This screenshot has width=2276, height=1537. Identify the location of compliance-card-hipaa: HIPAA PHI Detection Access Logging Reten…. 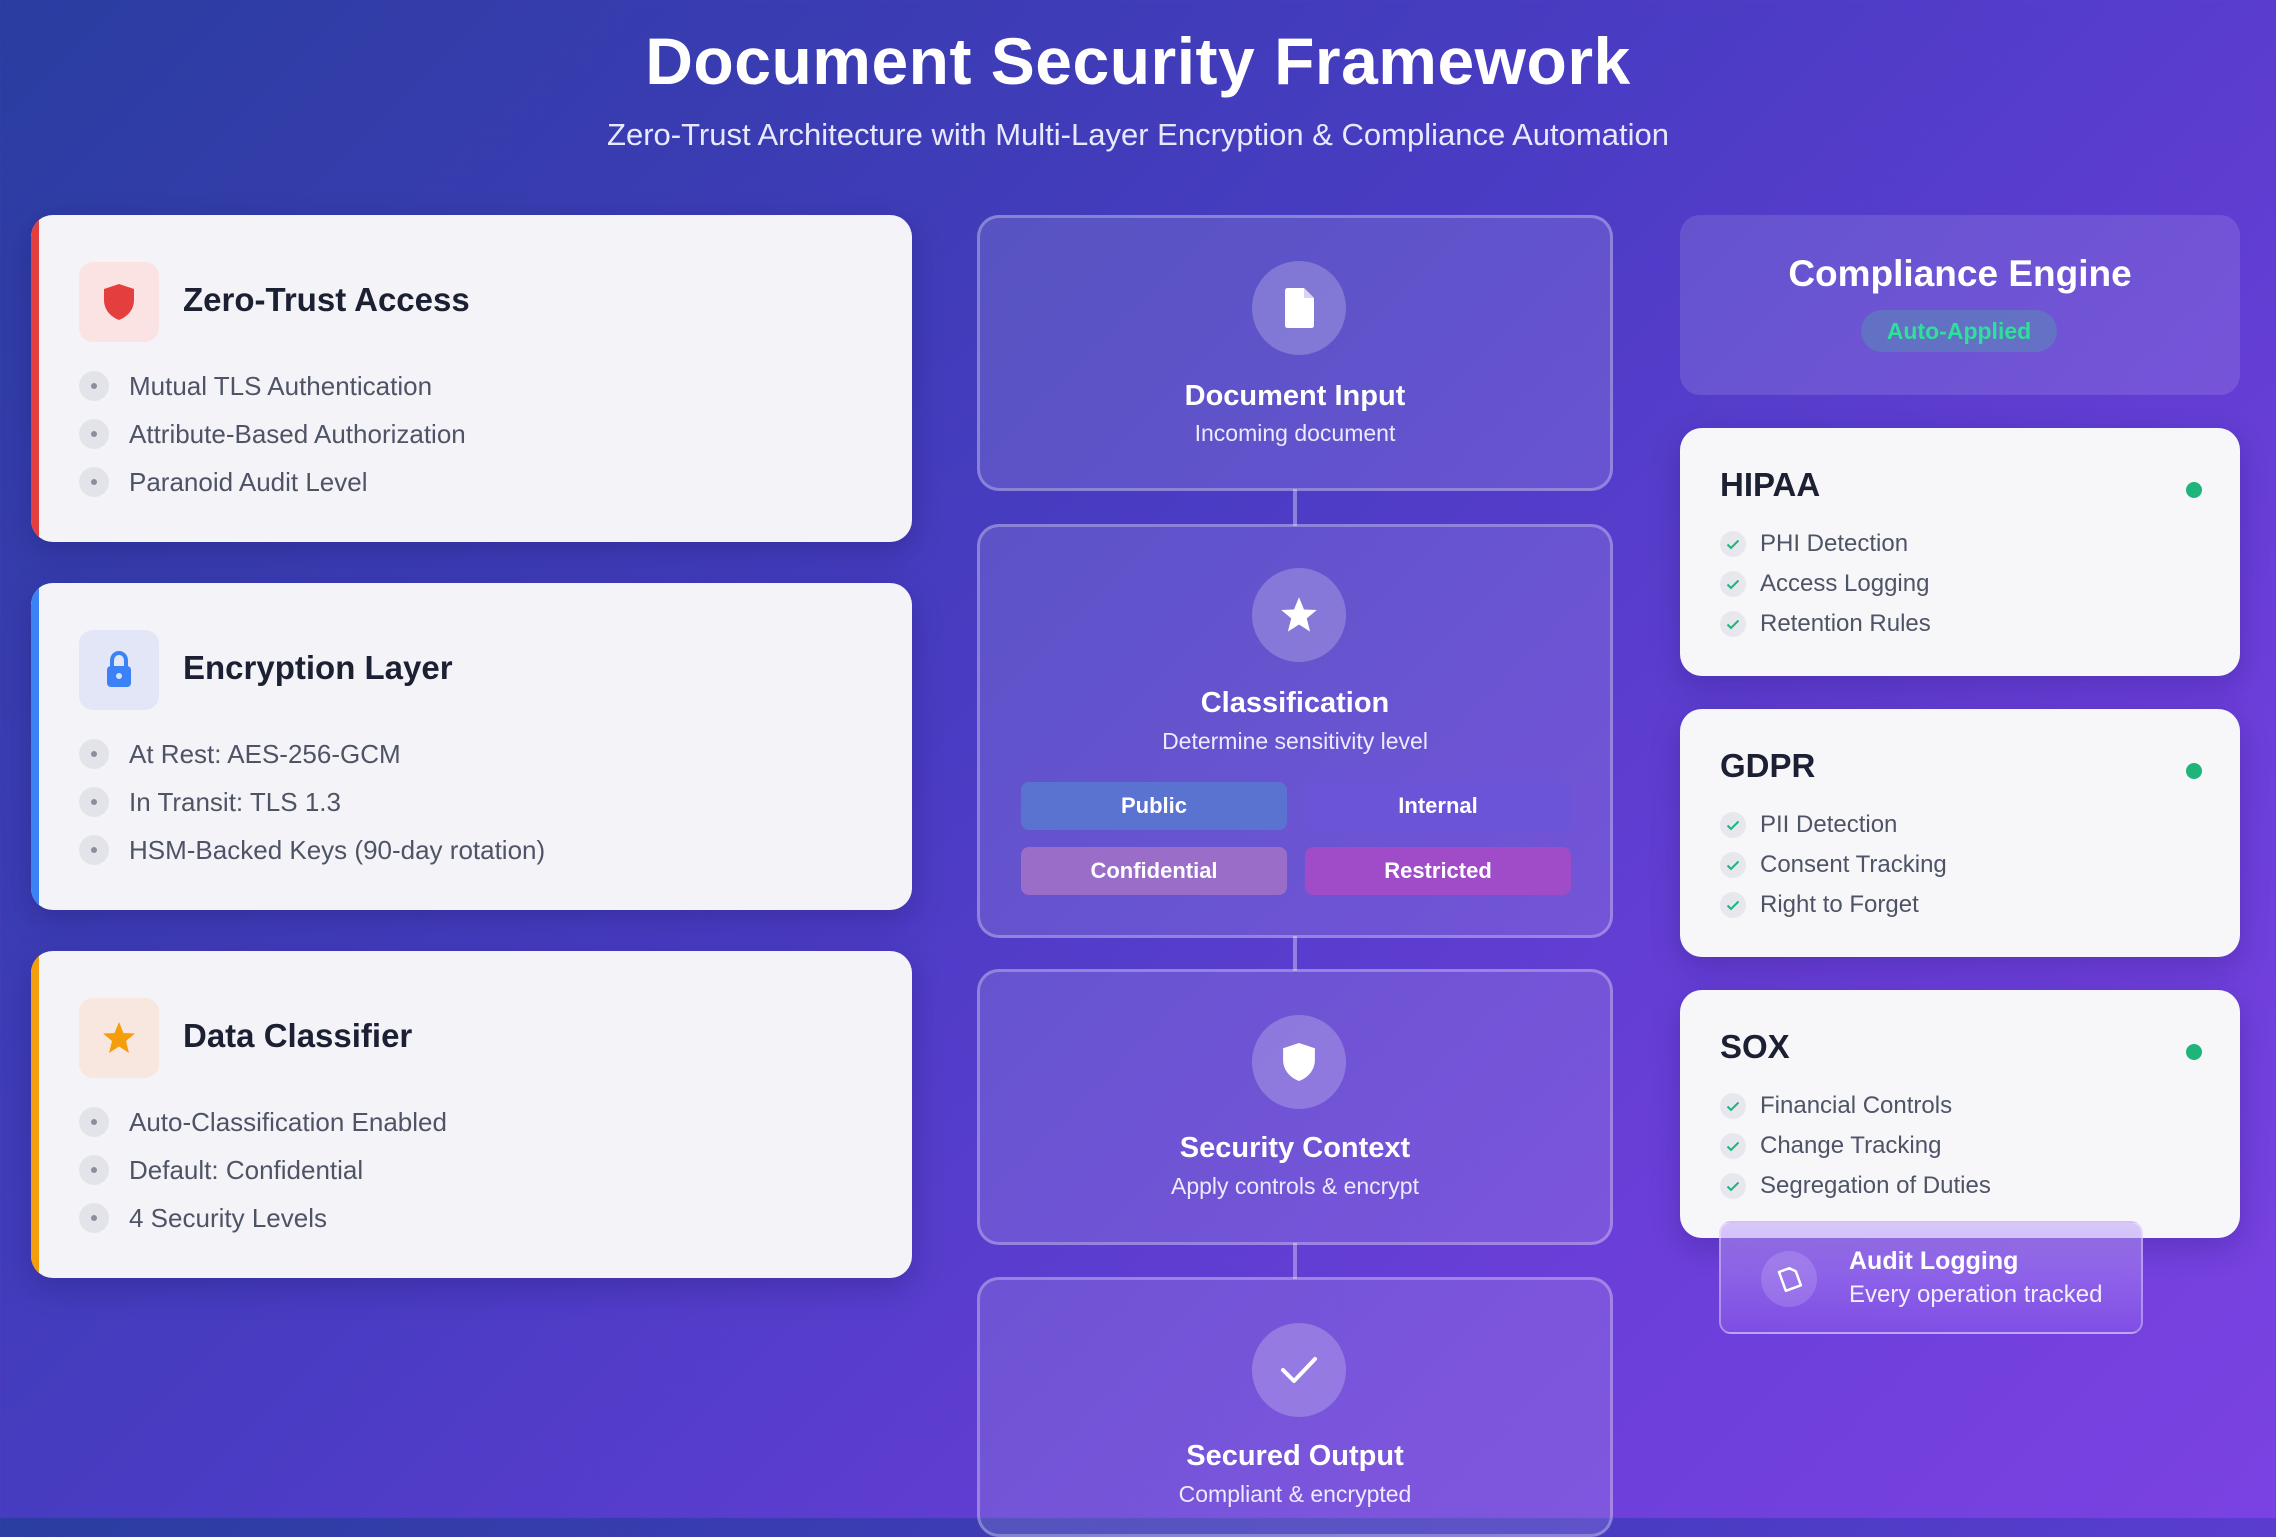
(1960, 552).